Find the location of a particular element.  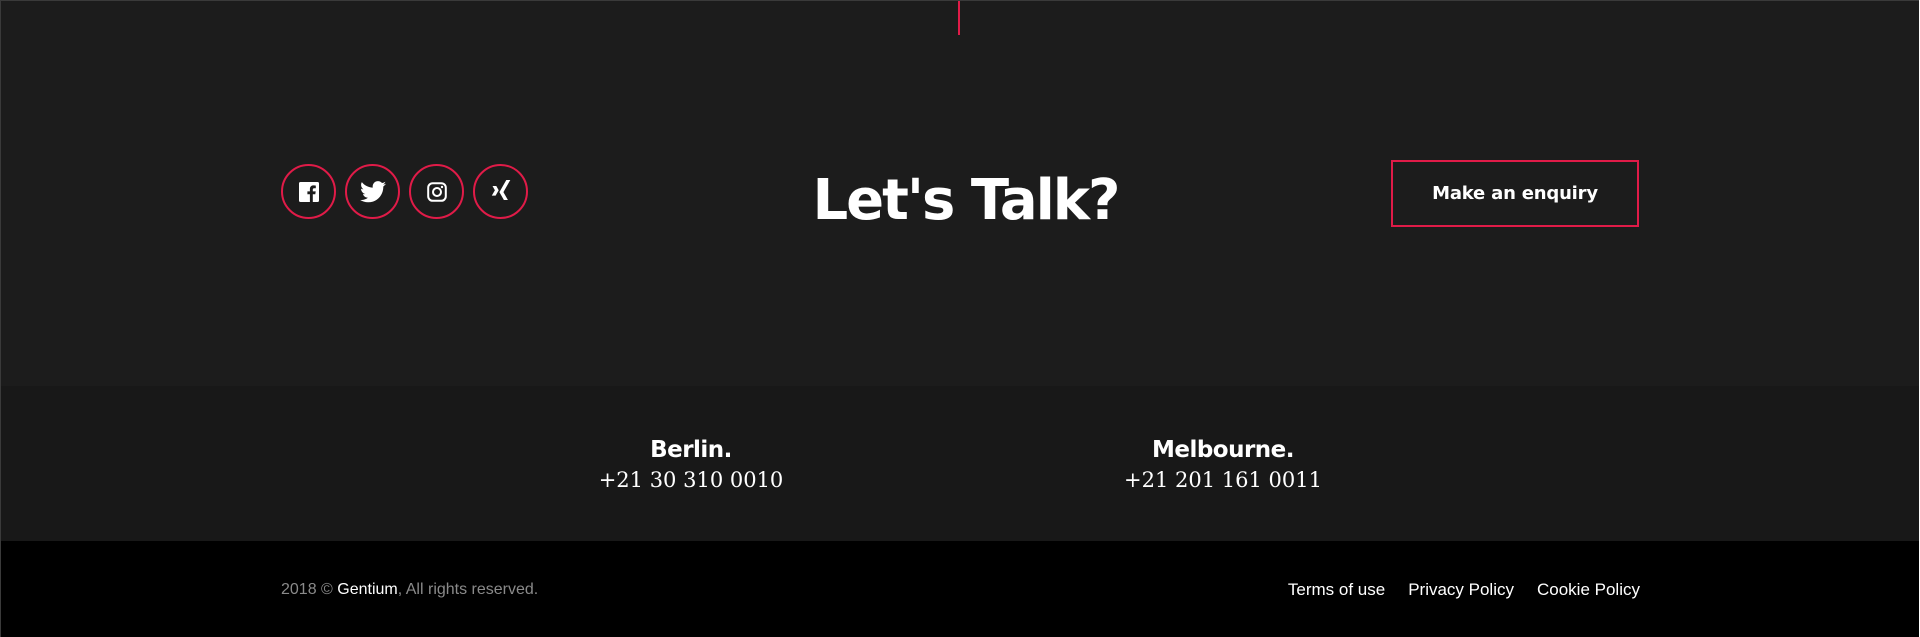

brand-link: Gentium is located at coordinates (367, 589).